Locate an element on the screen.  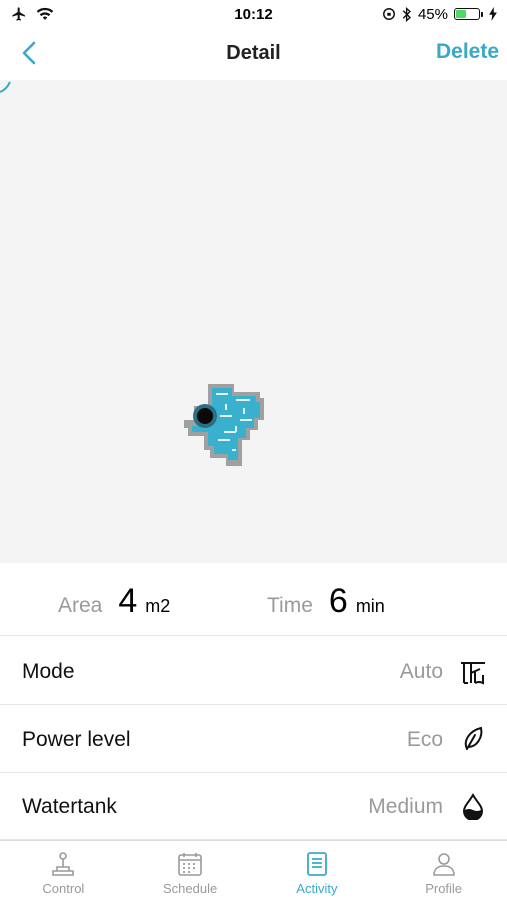
water-drop-icon is located at coordinates (473, 806).